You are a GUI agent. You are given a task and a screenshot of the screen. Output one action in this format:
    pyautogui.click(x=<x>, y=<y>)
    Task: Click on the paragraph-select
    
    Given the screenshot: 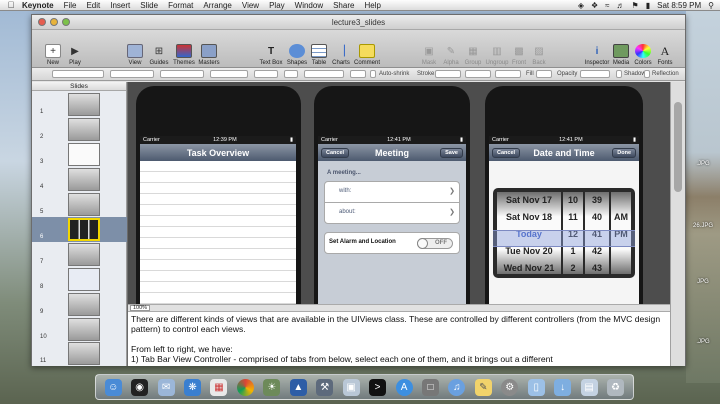 What is the action you would take?
    pyautogui.click(x=132, y=74)
    